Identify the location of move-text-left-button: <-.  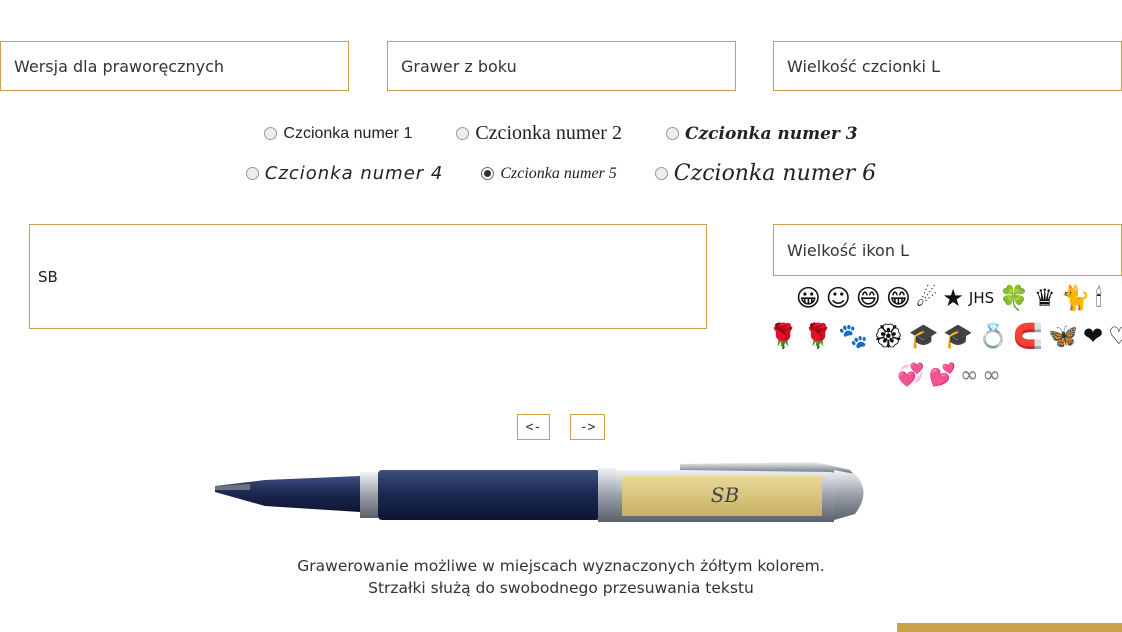
(533, 427).